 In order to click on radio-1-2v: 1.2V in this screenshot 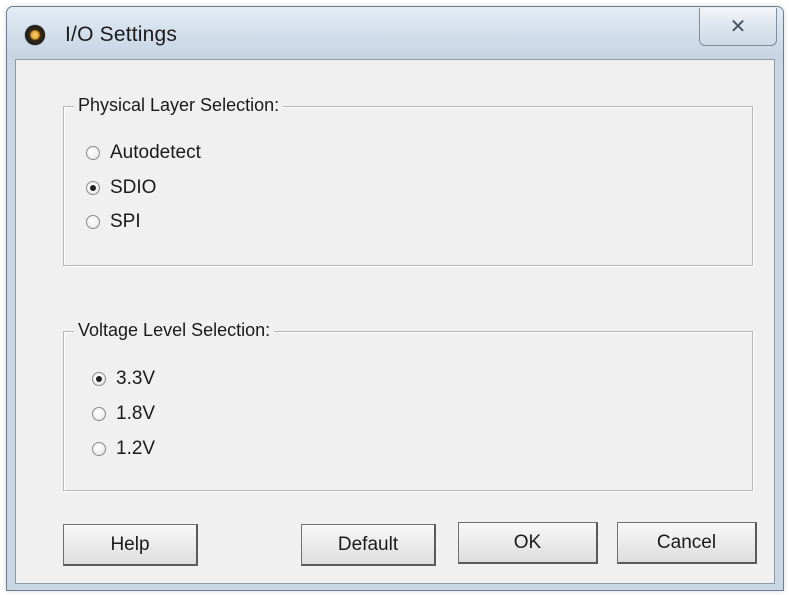, I will do `click(123, 449)`.